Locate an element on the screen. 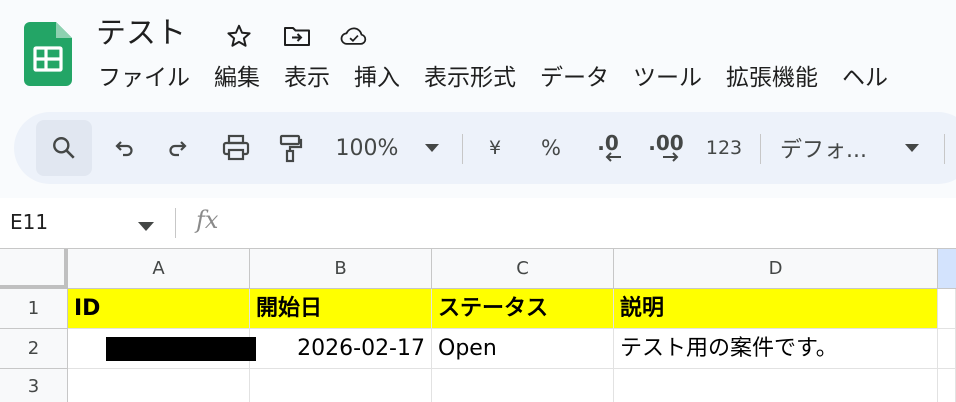 The height and width of the screenshot is (402, 956). undo-button is located at coordinates (124, 148).